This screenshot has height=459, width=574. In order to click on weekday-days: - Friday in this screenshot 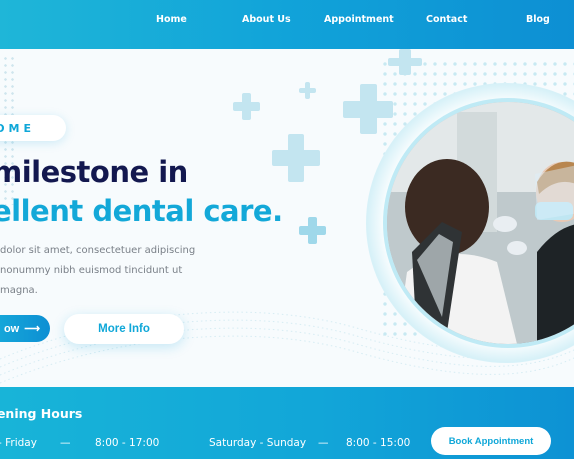, I will do `click(18, 443)`.